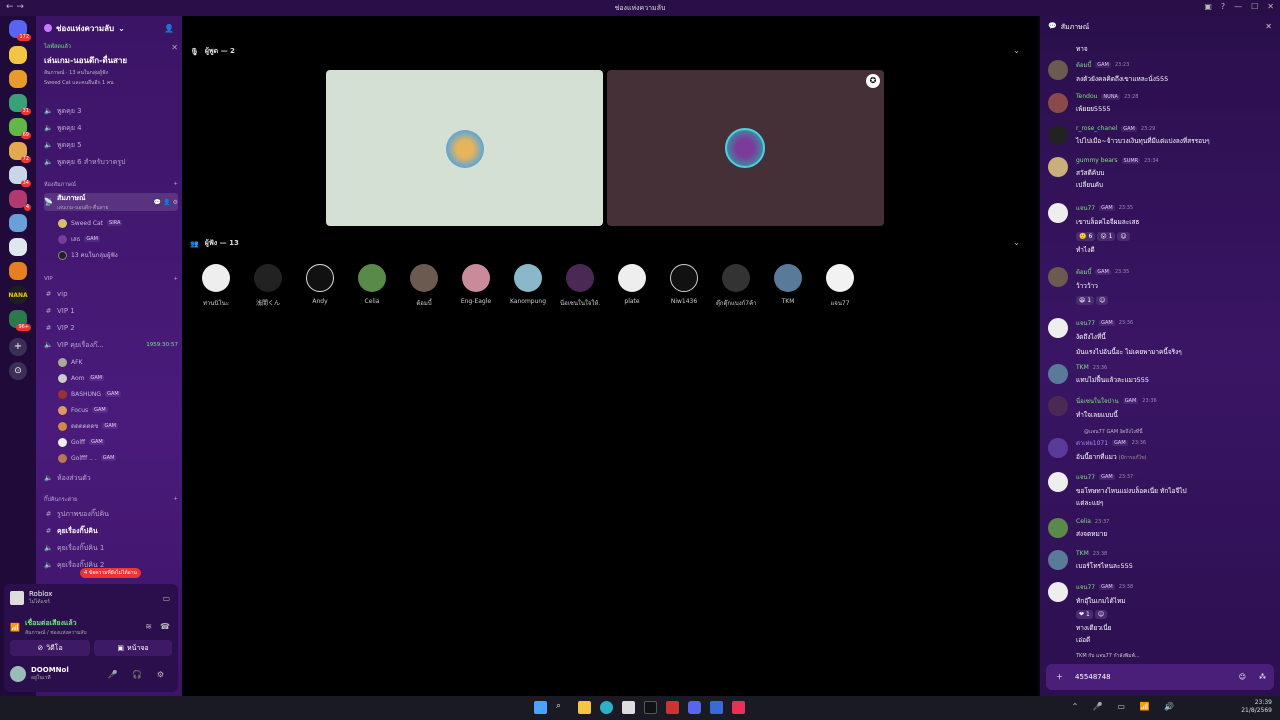 This screenshot has width=1280, height=720. What do you see at coordinates (214, 243) in the screenshot?
I see `audience-header: 👥 ผู้ฟัง — 13` at bounding box center [214, 243].